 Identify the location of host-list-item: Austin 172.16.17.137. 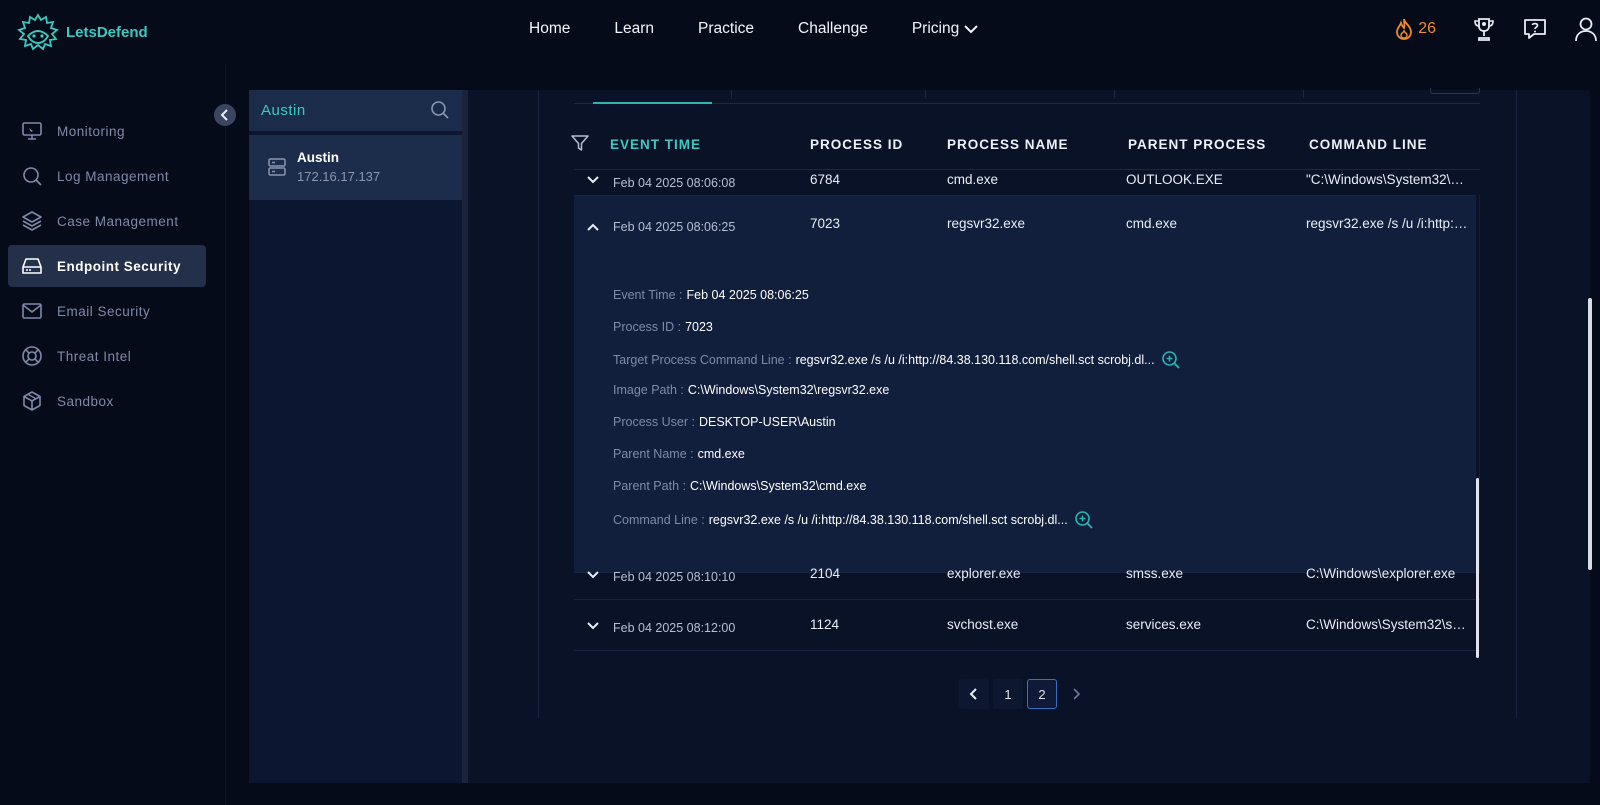
(355, 167).